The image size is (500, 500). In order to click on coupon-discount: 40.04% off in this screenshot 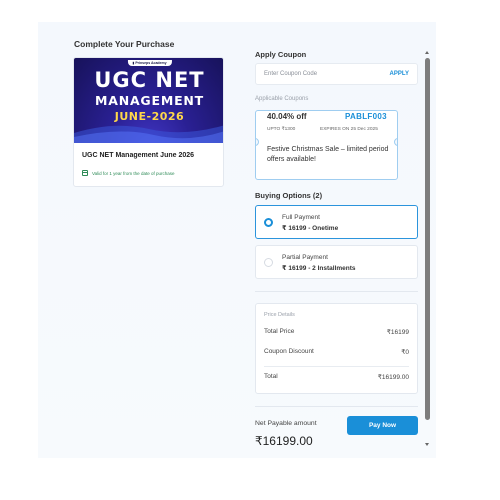, I will do `click(287, 116)`.